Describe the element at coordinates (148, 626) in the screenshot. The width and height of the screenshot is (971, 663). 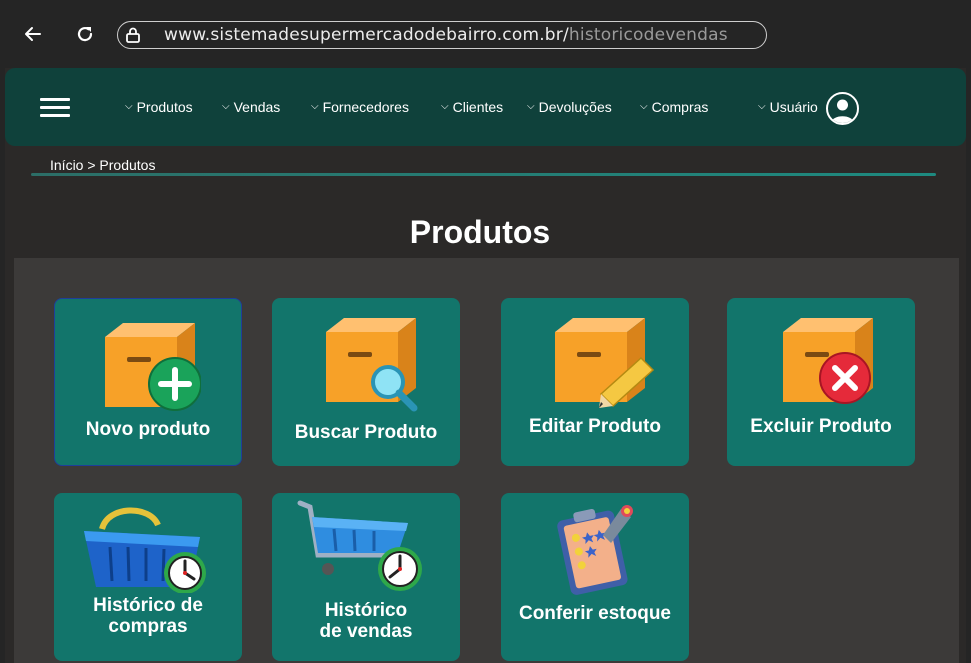
I see `card-label-line2: compras` at that location.